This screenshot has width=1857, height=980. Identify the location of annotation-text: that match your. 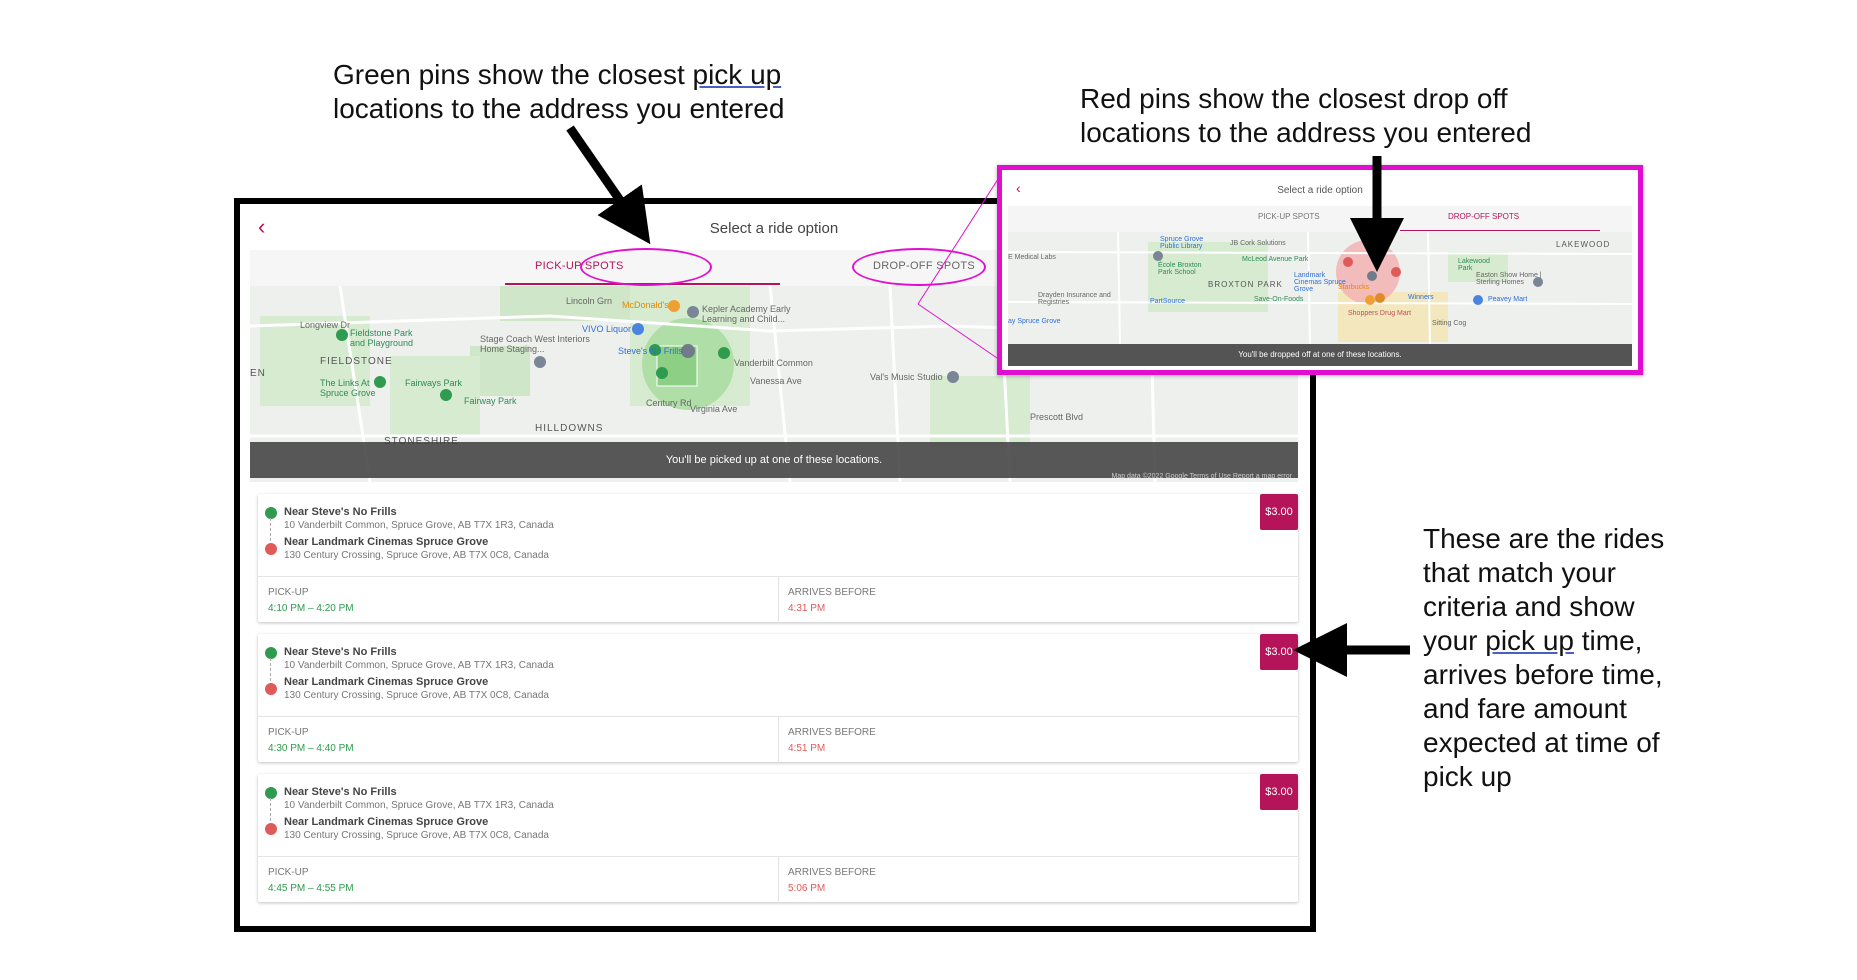
(1519, 572).